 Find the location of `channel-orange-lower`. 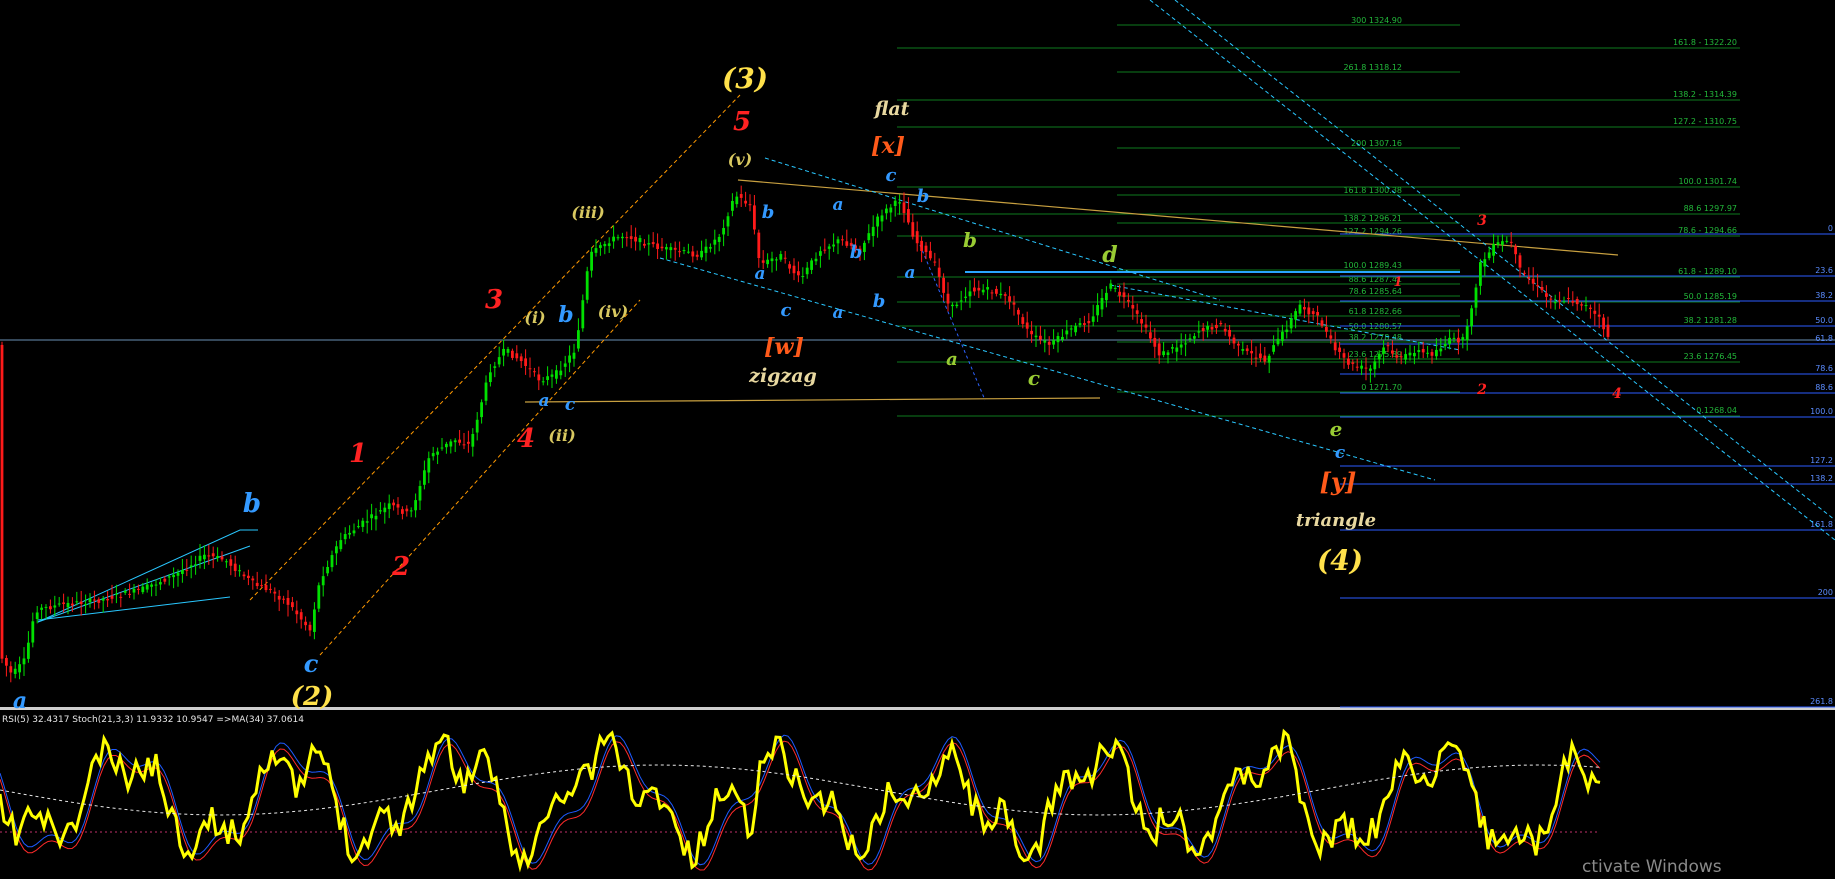

channel-orange-lower is located at coordinates (480, 477).